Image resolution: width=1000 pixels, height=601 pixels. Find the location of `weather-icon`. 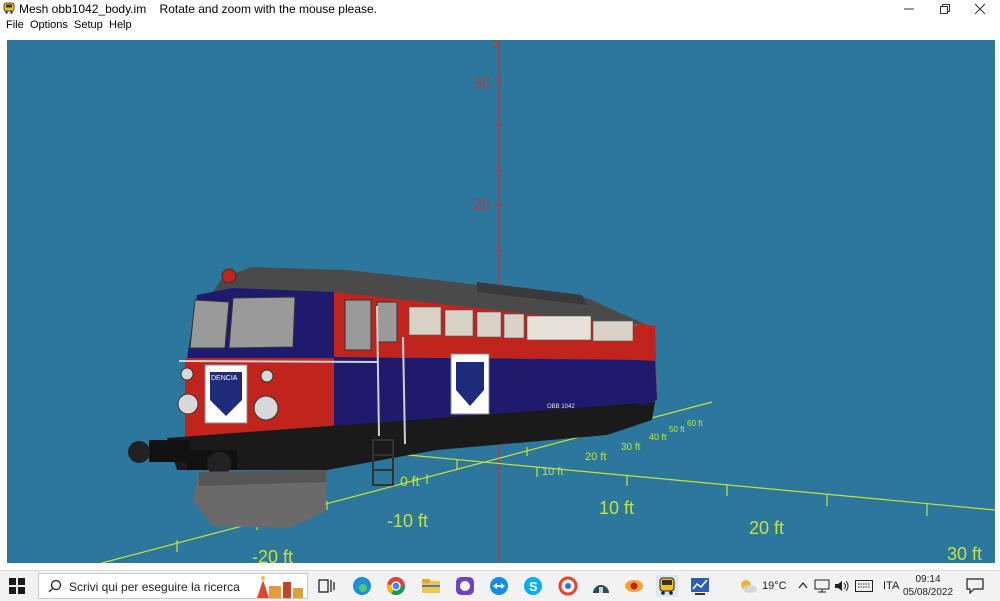

weather-icon is located at coordinates (748, 586).